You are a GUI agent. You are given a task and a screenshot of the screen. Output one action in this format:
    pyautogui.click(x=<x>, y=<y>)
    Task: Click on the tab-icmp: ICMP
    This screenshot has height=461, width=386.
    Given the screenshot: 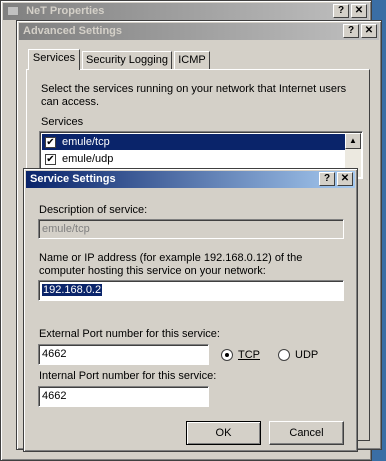 What is the action you would take?
    pyautogui.click(x=192, y=60)
    